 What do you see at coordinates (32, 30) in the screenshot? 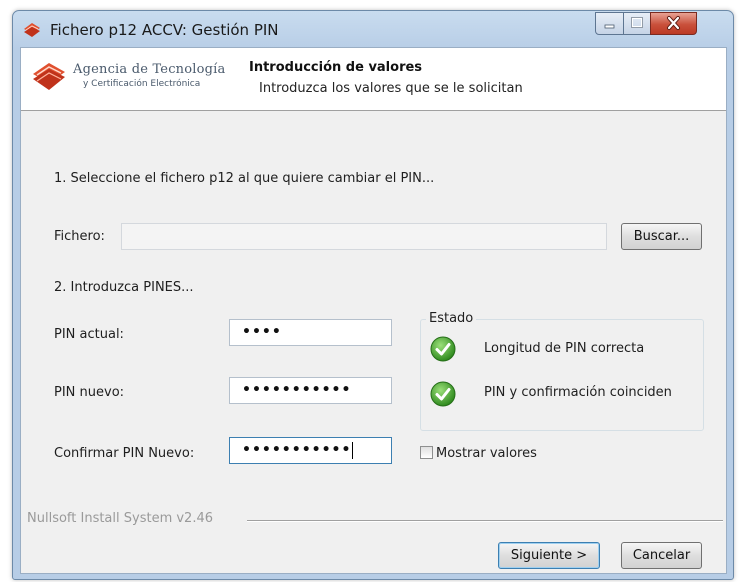
I see `app-logo-icon` at bounding box center [32, 30].